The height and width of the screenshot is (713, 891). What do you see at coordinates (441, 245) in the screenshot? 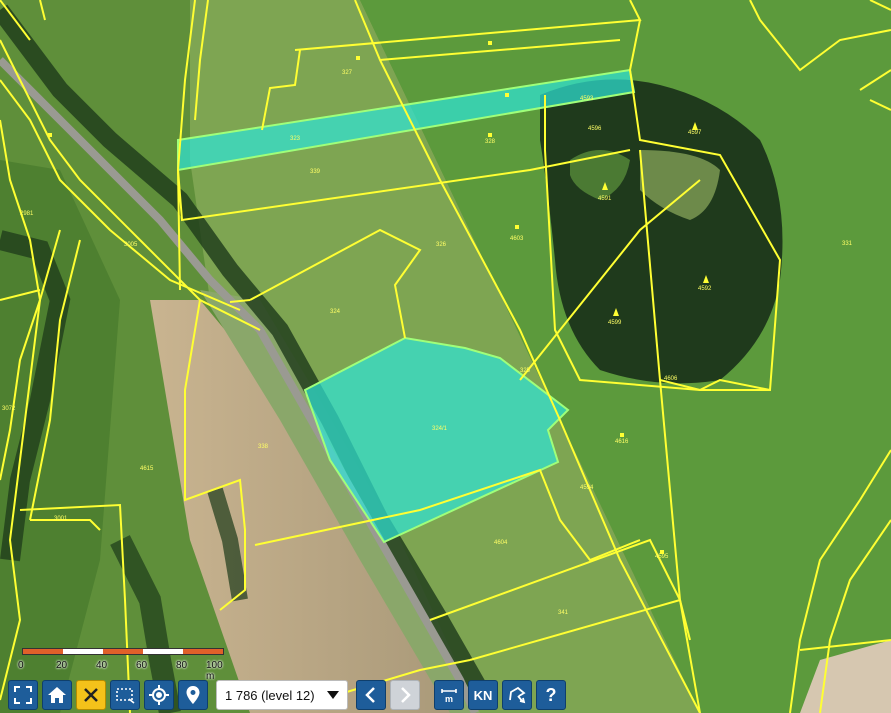
I see `parcel-label: 326` at bounding box center [441, 245].